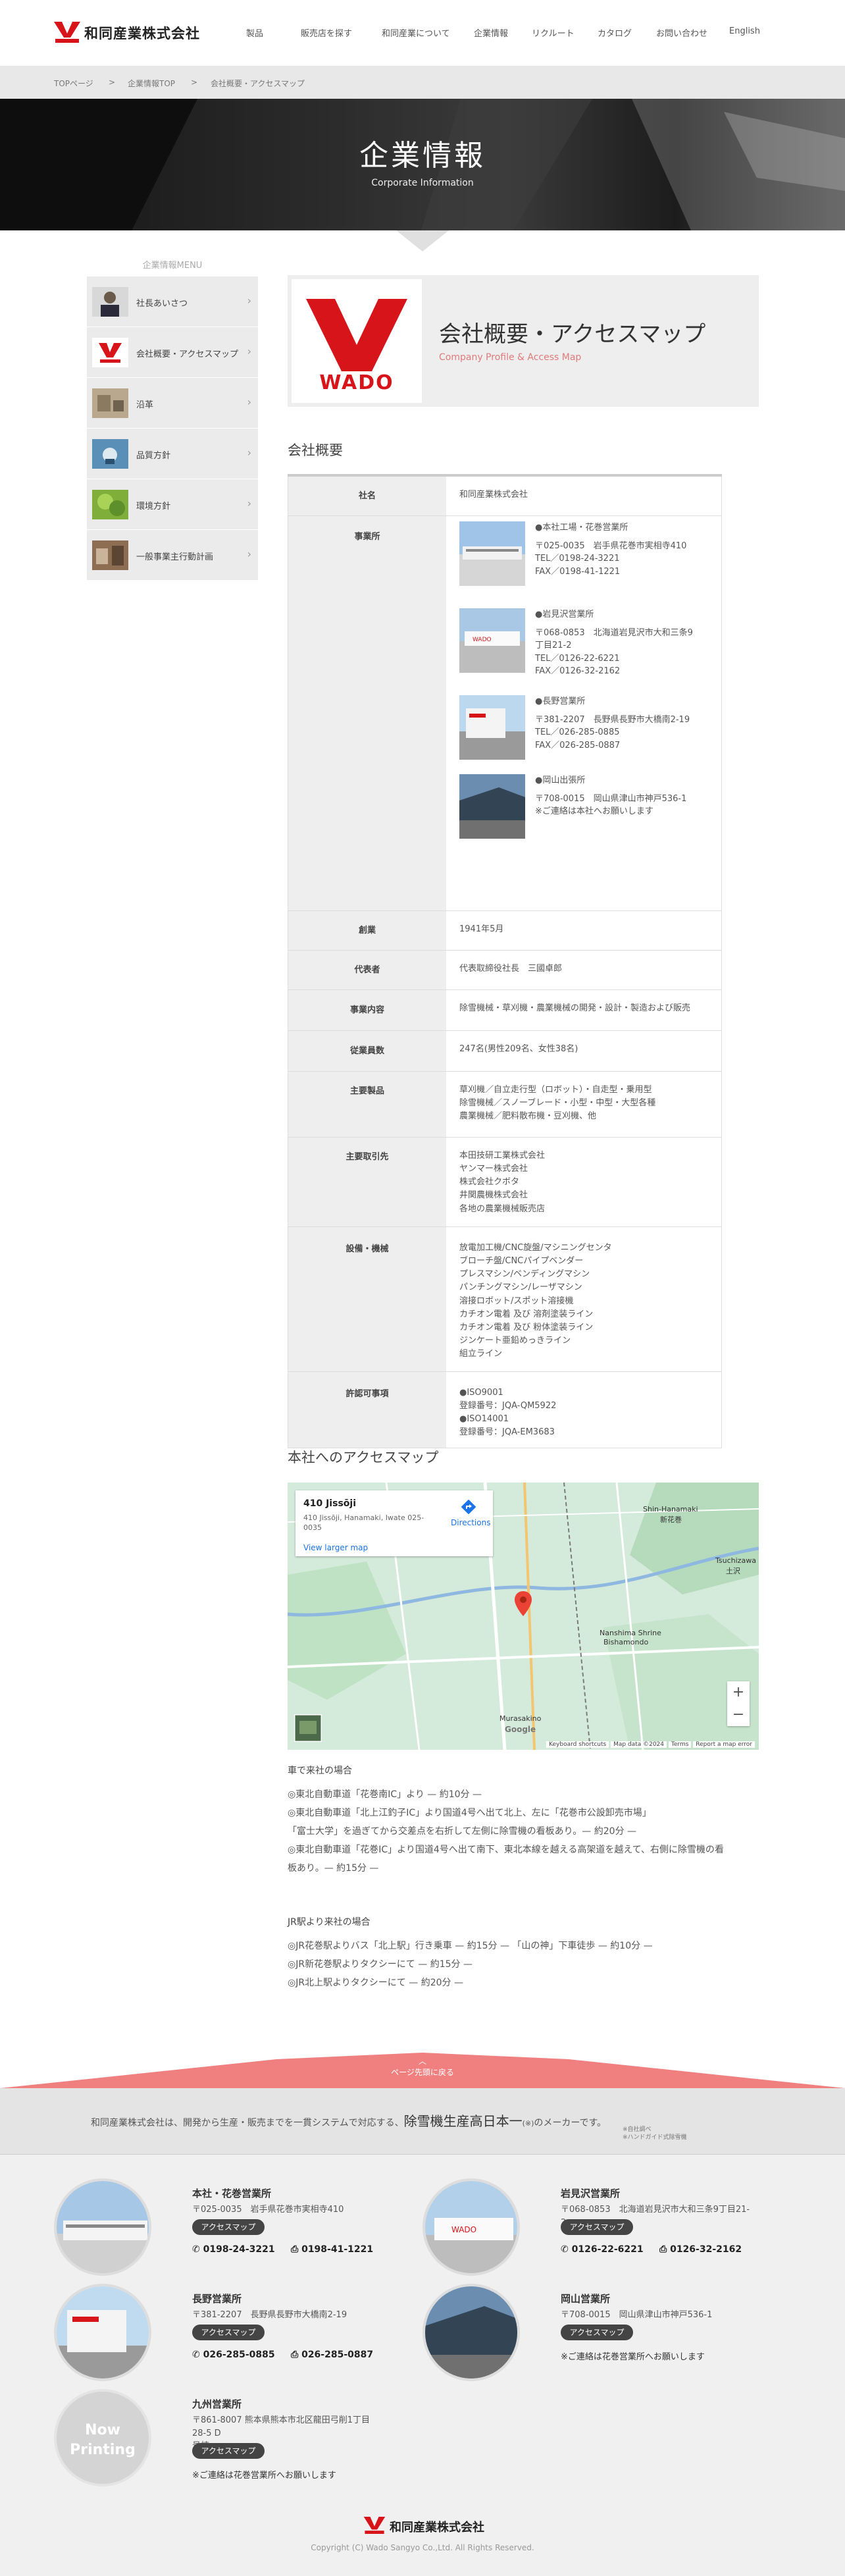  Describe the element at coordinates (416, 32) in the screenshot. I see `nav-about: 和同産業について` at that location.